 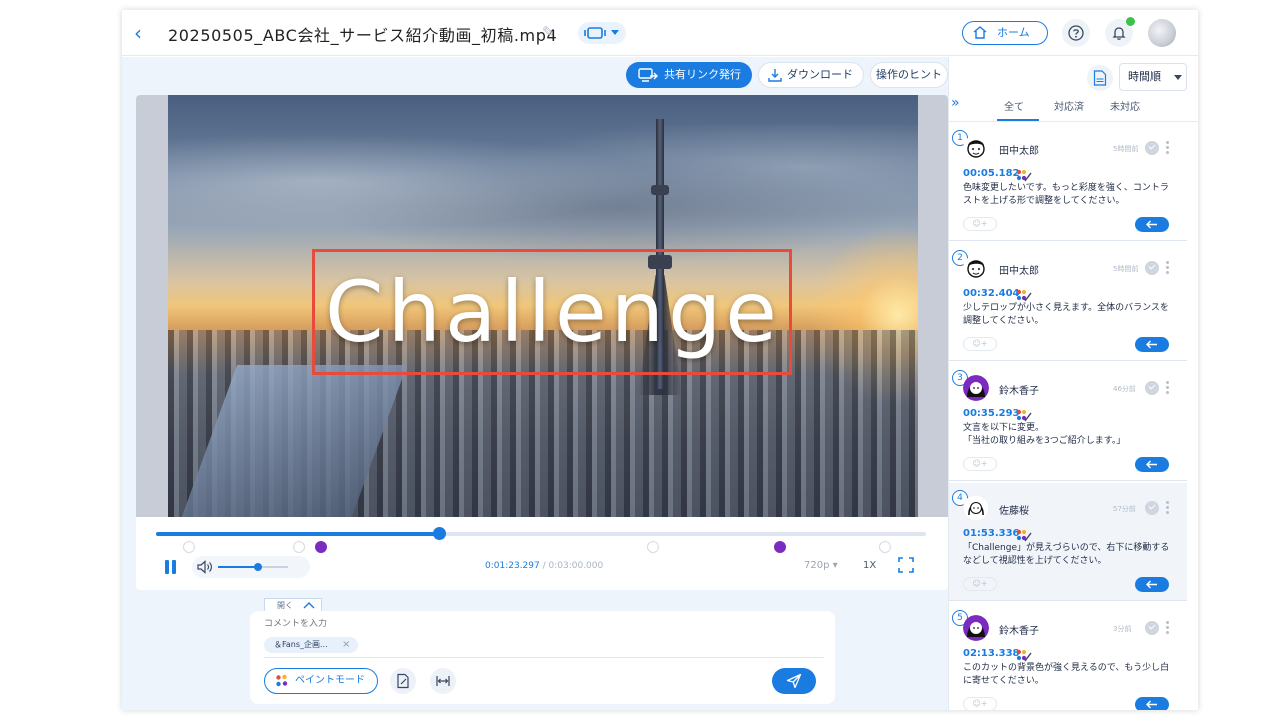 I want to click on share-link-label: 共有リンク発行, so click(x=702, y=74).